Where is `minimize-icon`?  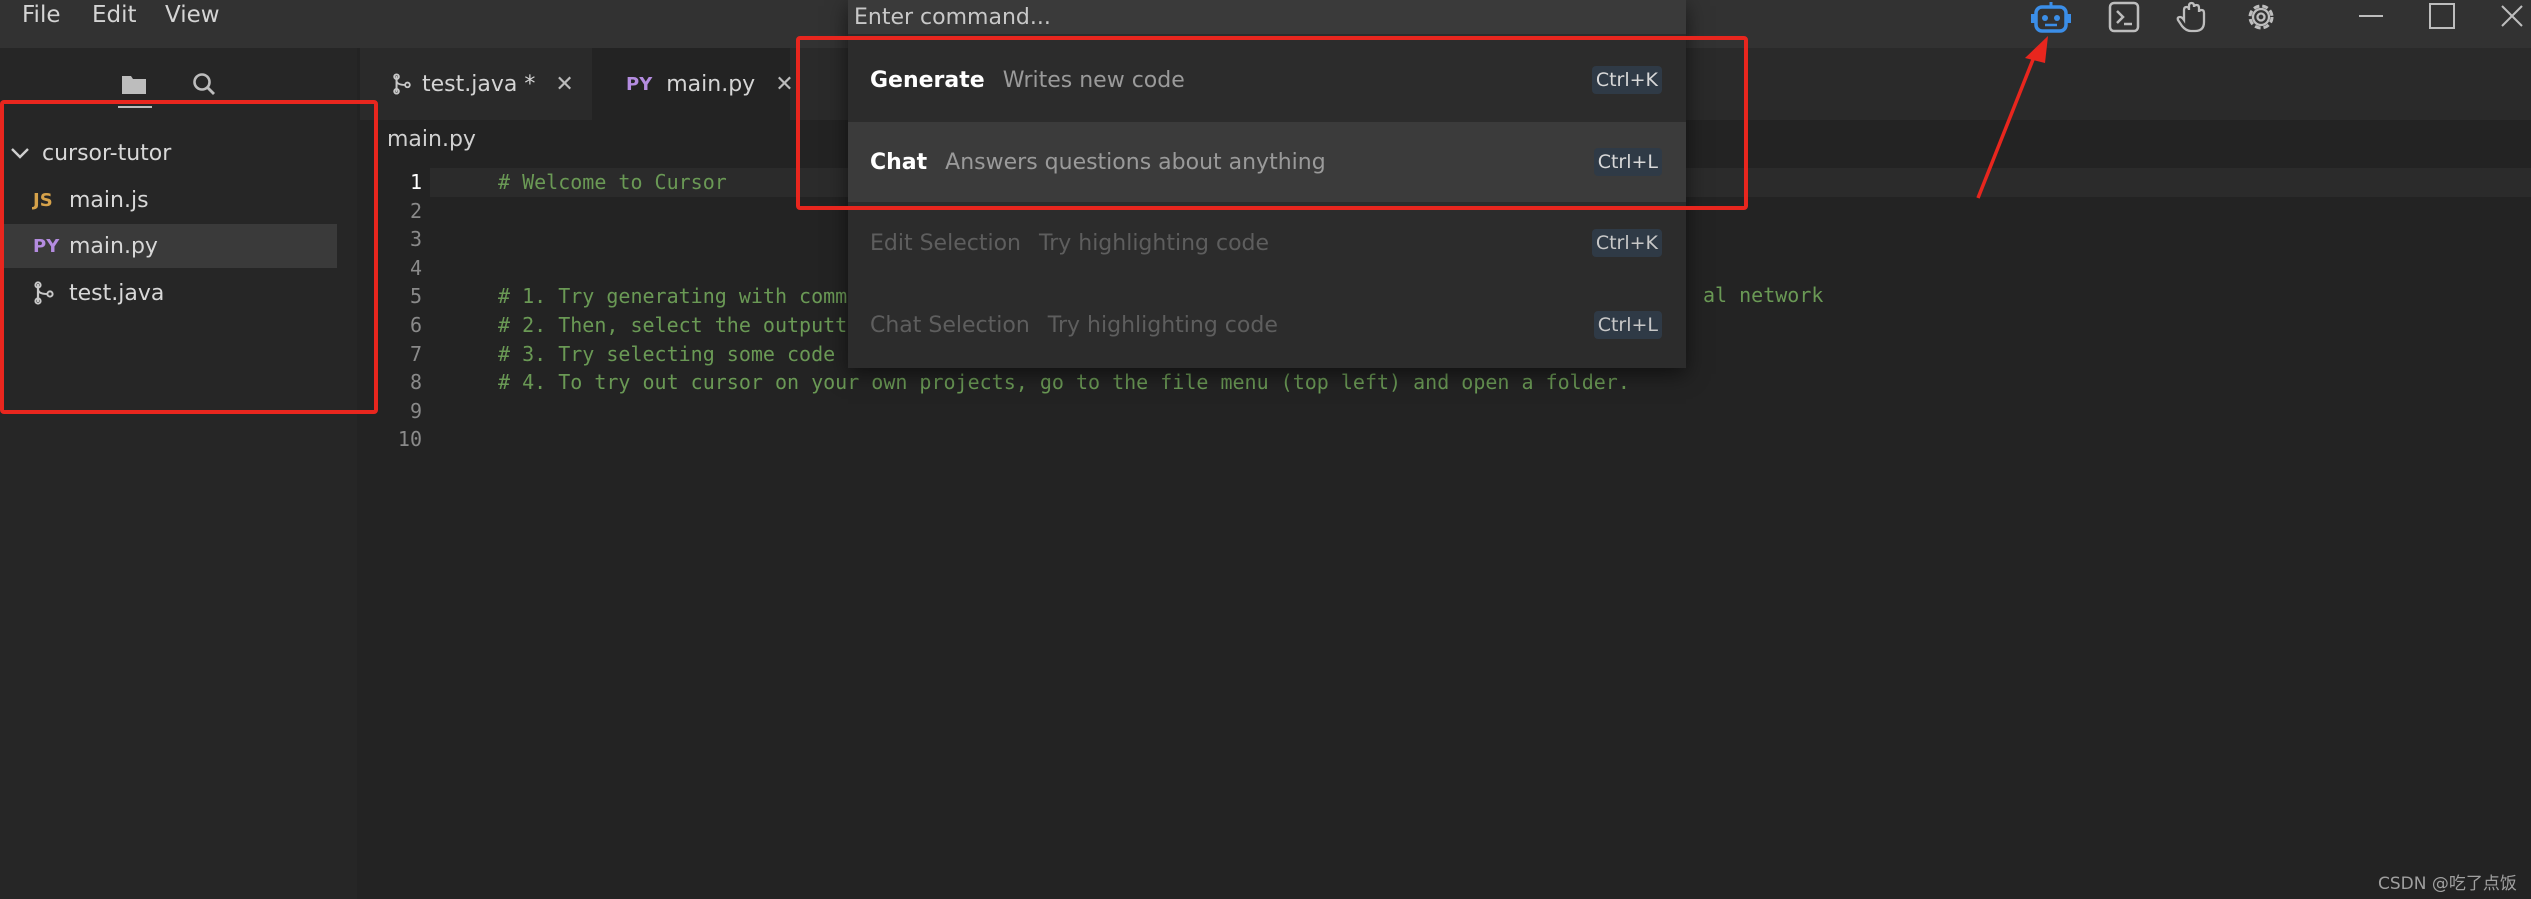
minimize-icon is located at coordinates (2371, 16).